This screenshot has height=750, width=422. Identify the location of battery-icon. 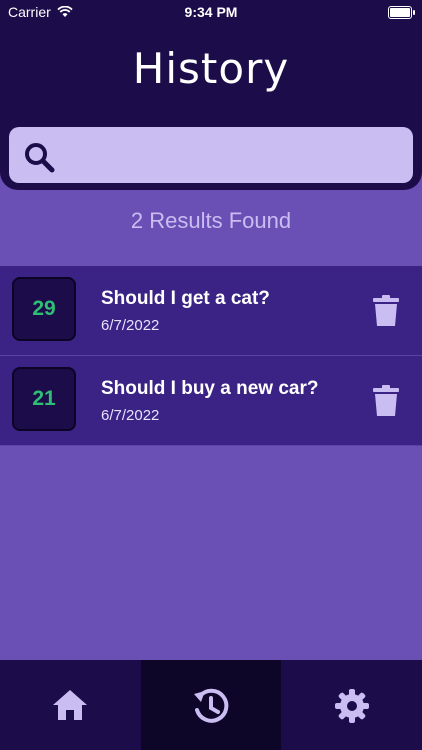
(401, 12).